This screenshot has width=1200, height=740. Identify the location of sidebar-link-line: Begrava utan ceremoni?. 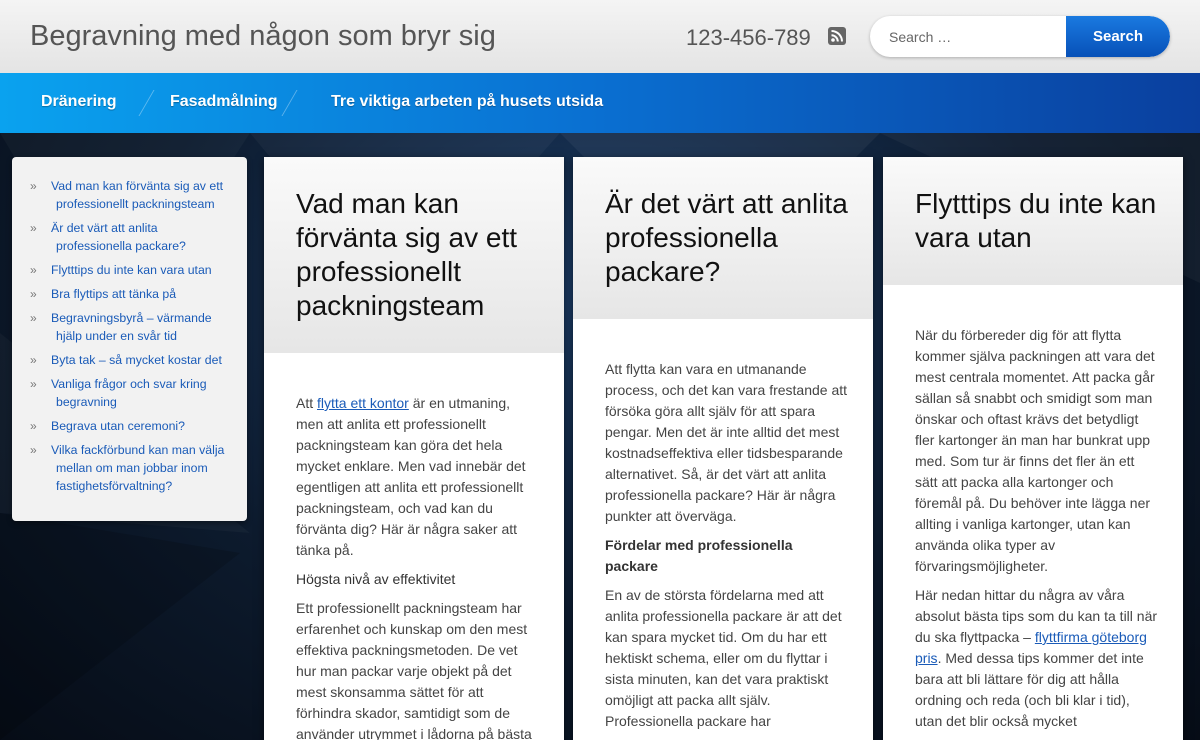
(118, 426).